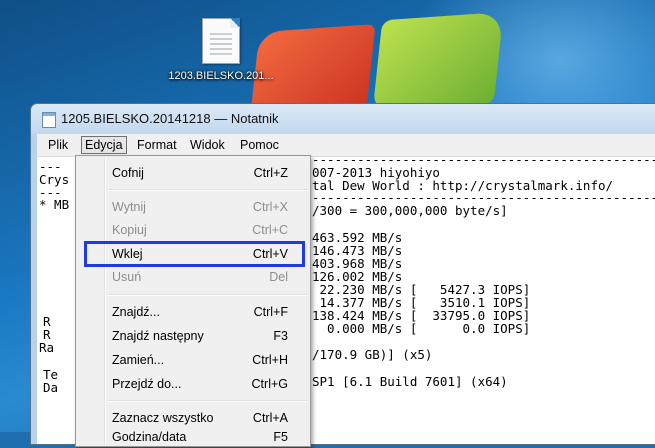  I want to click on editor-line: SP1 [6.1 Build 7601] (x64), so click(410, 381).